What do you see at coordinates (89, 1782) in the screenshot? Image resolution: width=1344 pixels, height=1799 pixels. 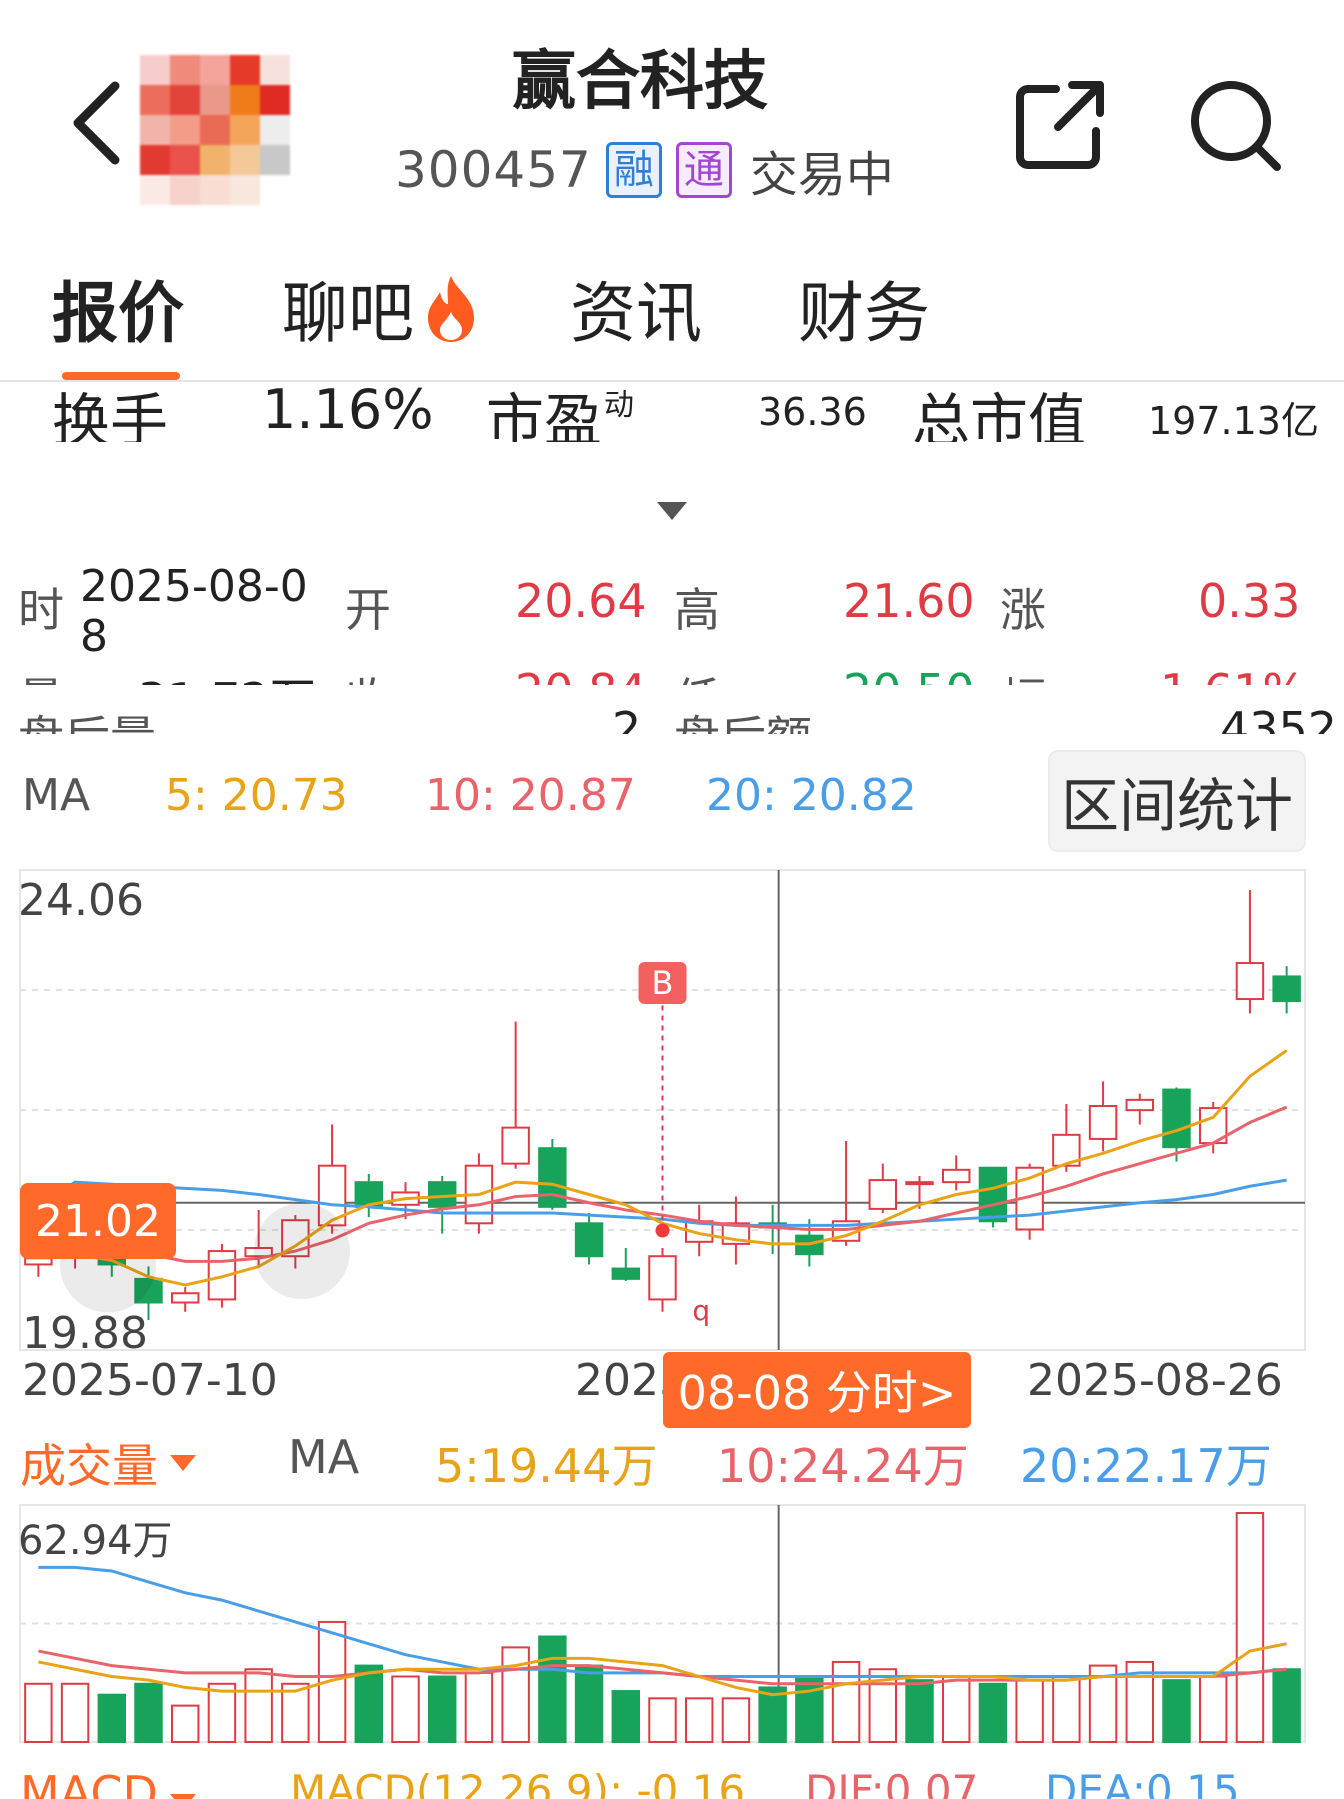 I see `macd-indicator-label: MACD` at bounding box center [89, 1782].